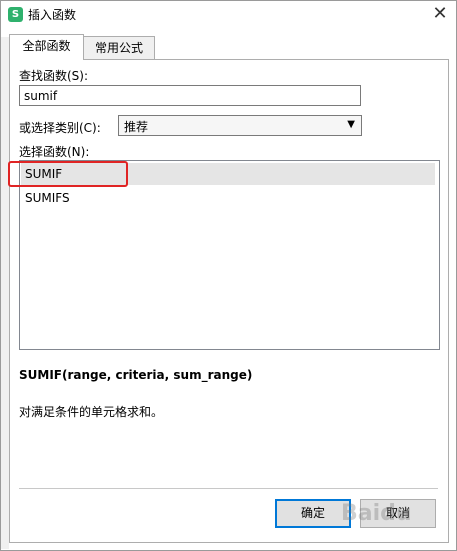  I want to click on background-strip, so click(5, 293).